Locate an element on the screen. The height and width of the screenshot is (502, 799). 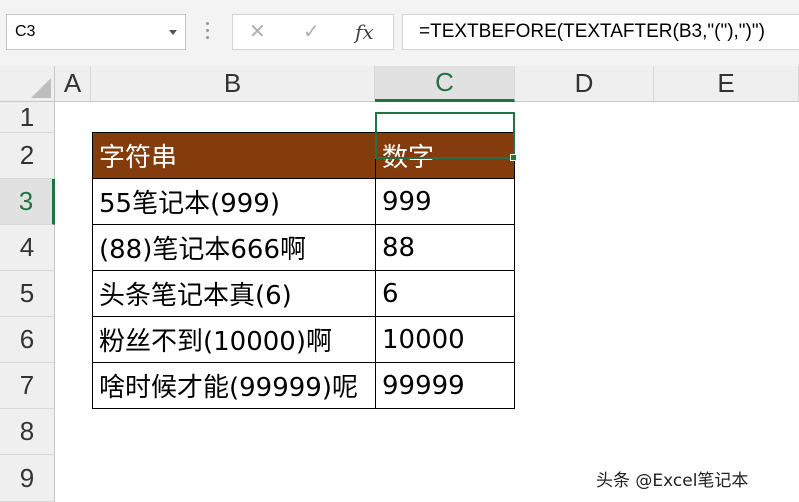
table-cell-b7: 啥时候才能(99999)呢 is located at coordinates (234, 386).